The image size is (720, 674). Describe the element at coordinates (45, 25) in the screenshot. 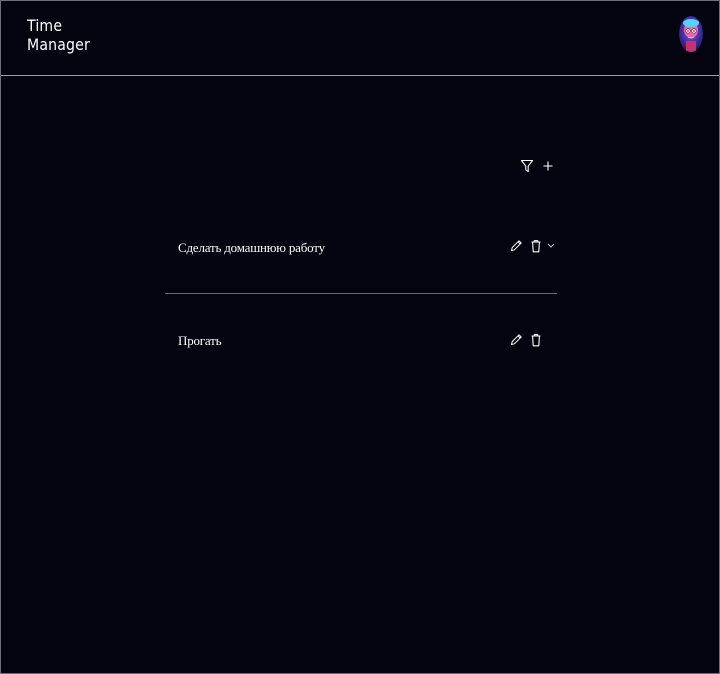

I see `logo-line-time: Time` at that location.